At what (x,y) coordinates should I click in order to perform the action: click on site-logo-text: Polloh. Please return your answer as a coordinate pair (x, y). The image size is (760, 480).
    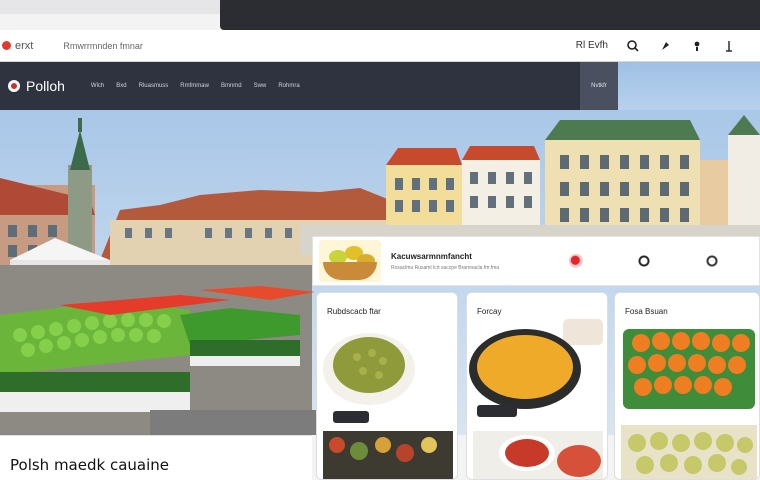
    Looking at the image, I should click on (45, 86).